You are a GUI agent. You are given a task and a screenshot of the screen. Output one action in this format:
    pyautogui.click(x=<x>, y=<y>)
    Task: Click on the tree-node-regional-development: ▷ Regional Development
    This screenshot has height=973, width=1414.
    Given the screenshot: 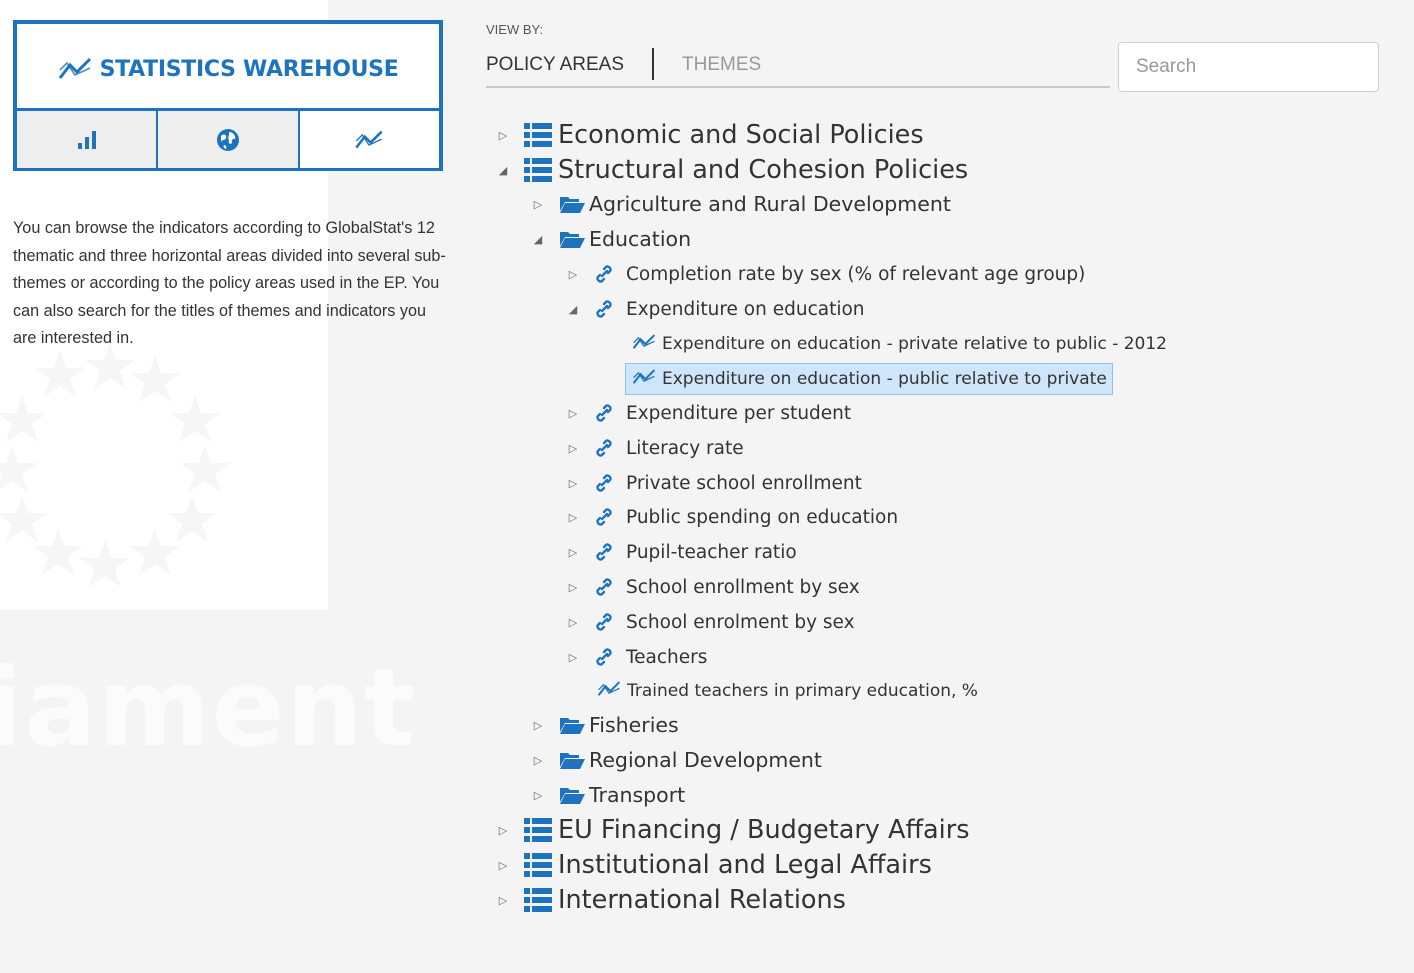 What is the action you would take?
    pyautogui.click(x=676, y=760)
    